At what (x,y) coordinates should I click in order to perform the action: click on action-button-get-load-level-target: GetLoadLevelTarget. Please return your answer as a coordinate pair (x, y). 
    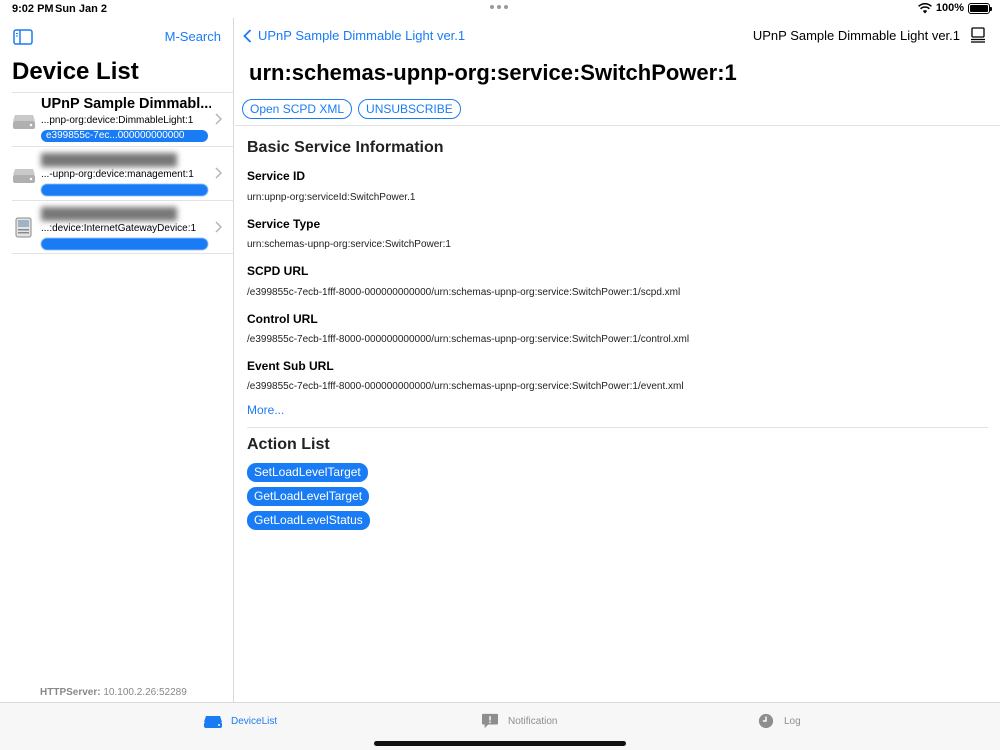
    Looking at the image, I should click on (308, 496).